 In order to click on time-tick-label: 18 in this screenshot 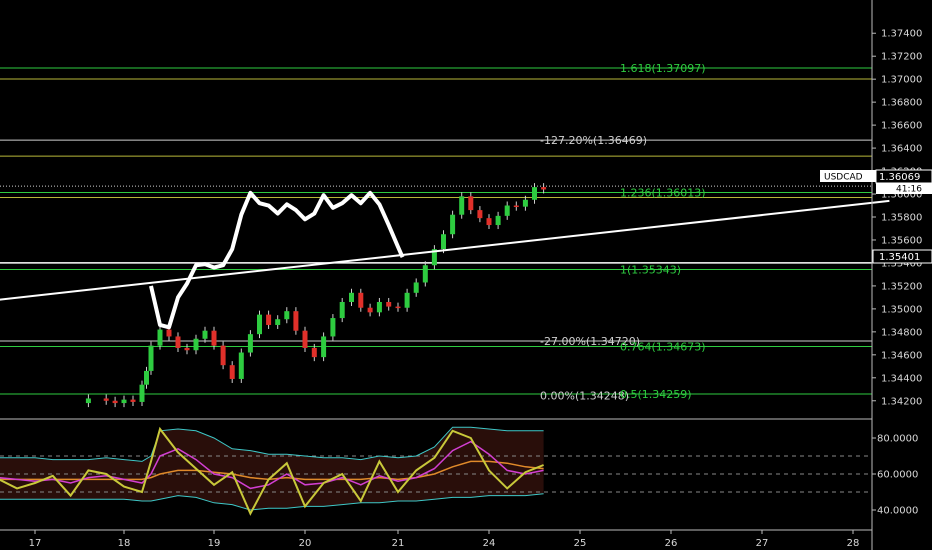, I will do `click(124, 543)`.